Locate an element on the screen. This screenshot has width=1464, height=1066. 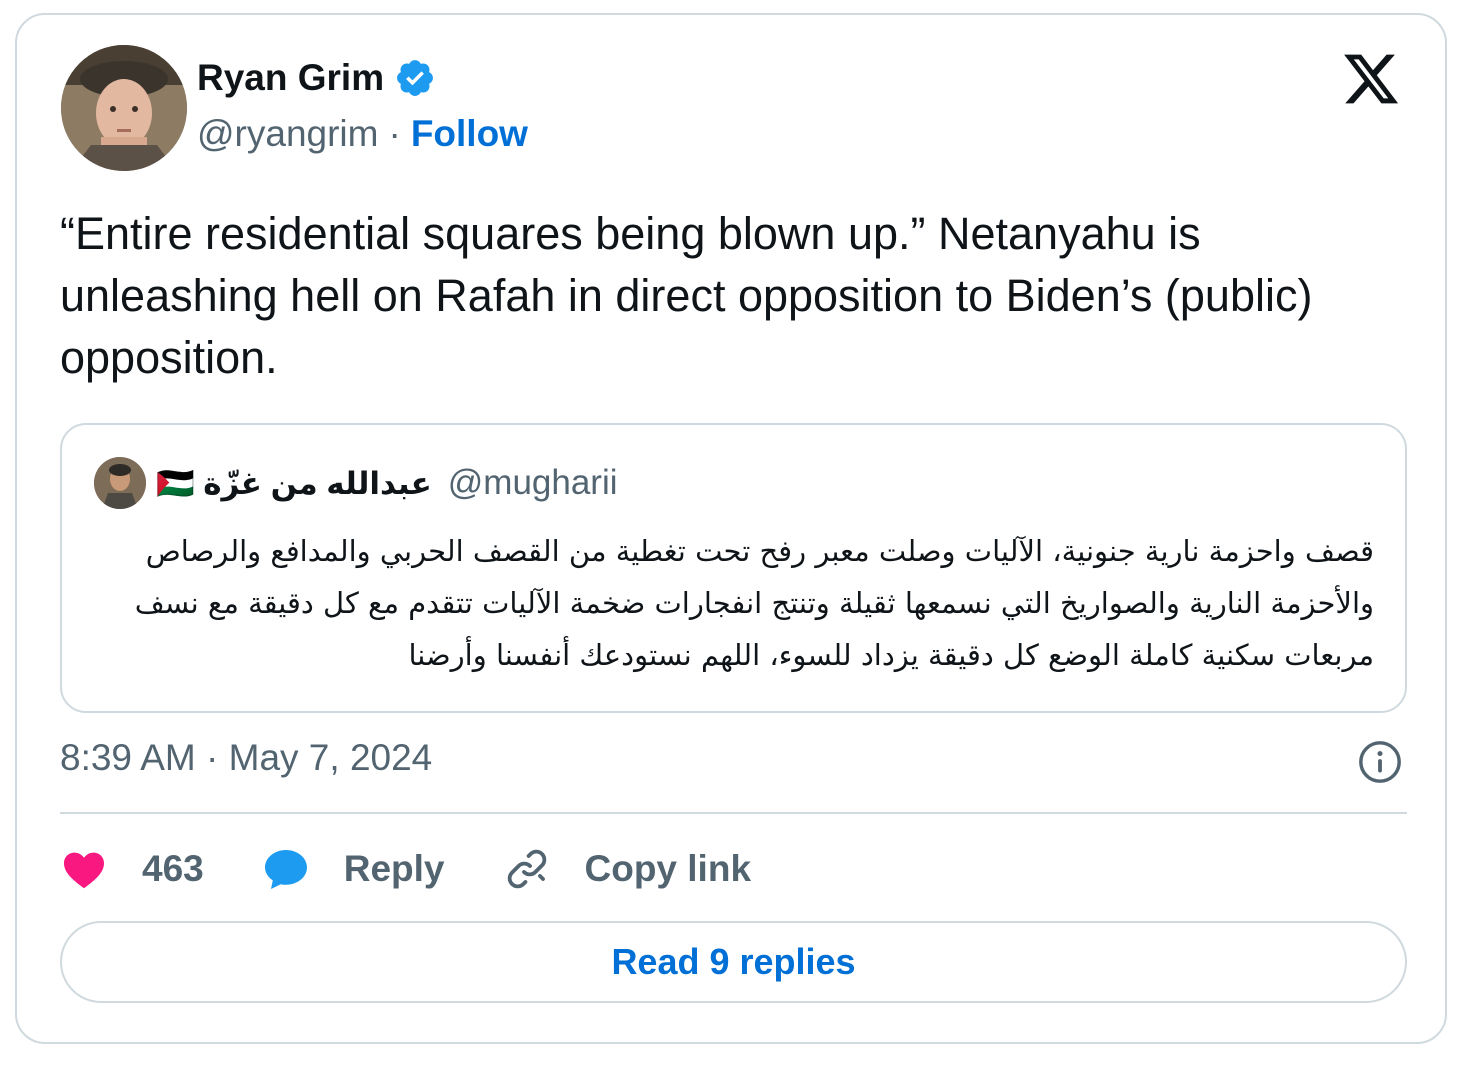
x-logo-icon is located at coordinates (1371, 79).